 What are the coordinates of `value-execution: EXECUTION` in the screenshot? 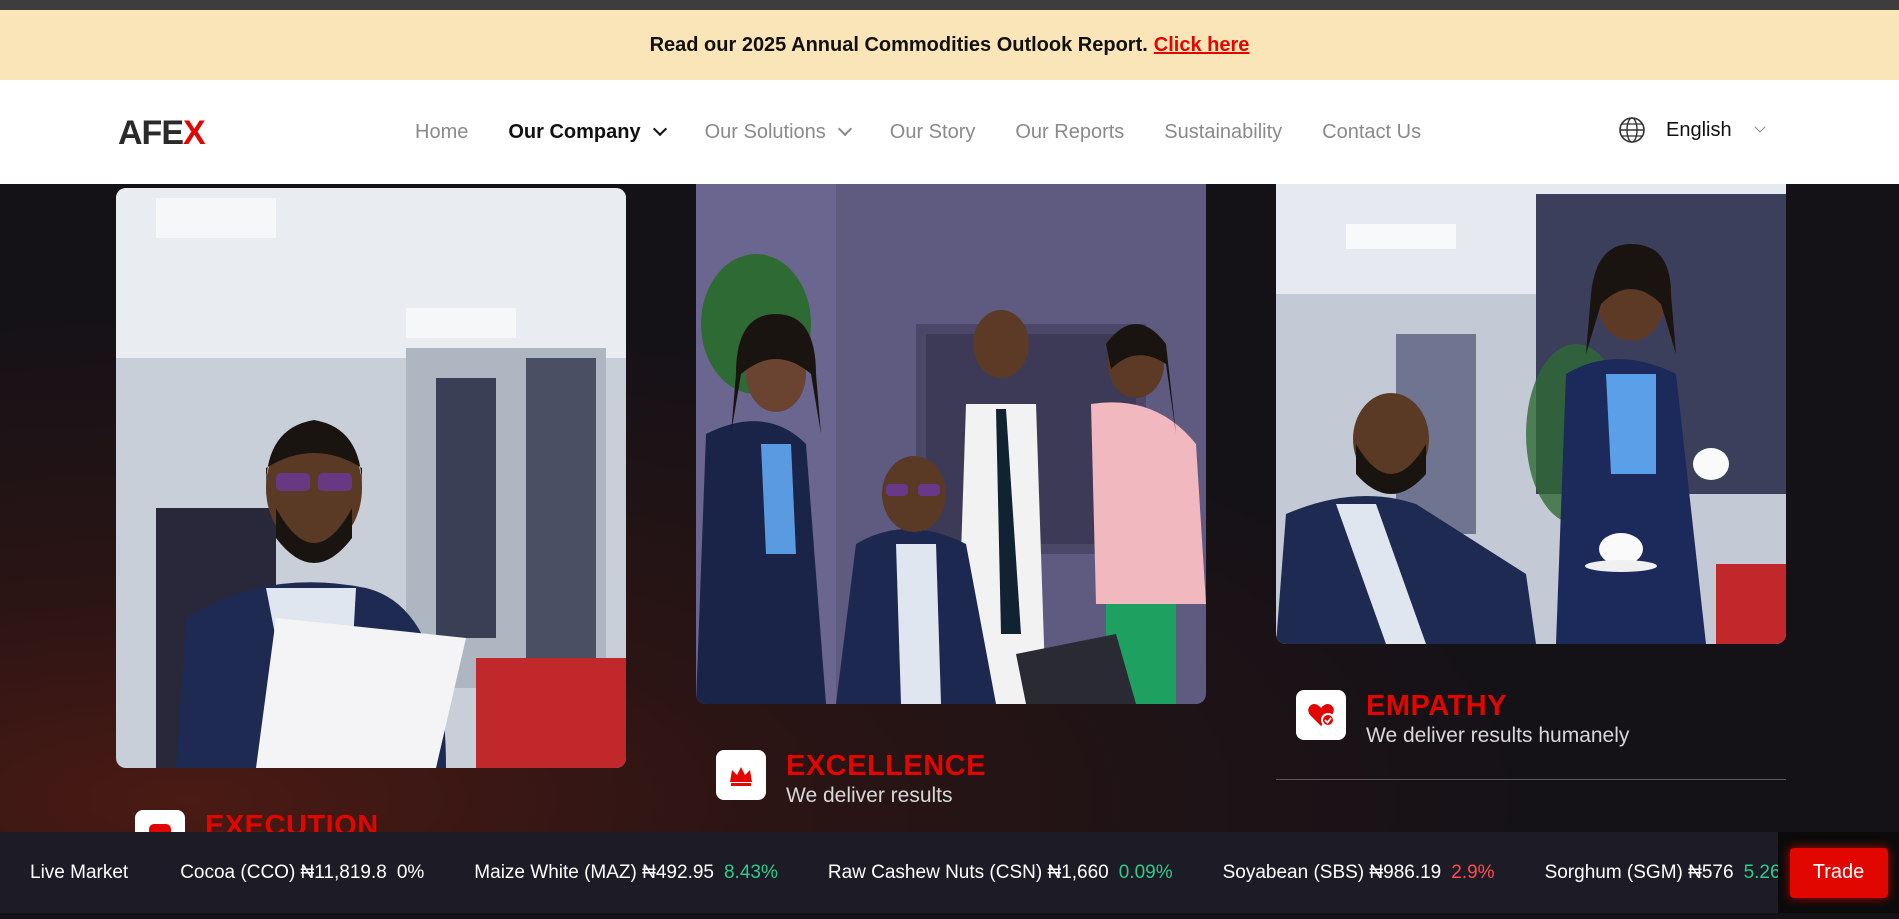 It's located at (257, 821).